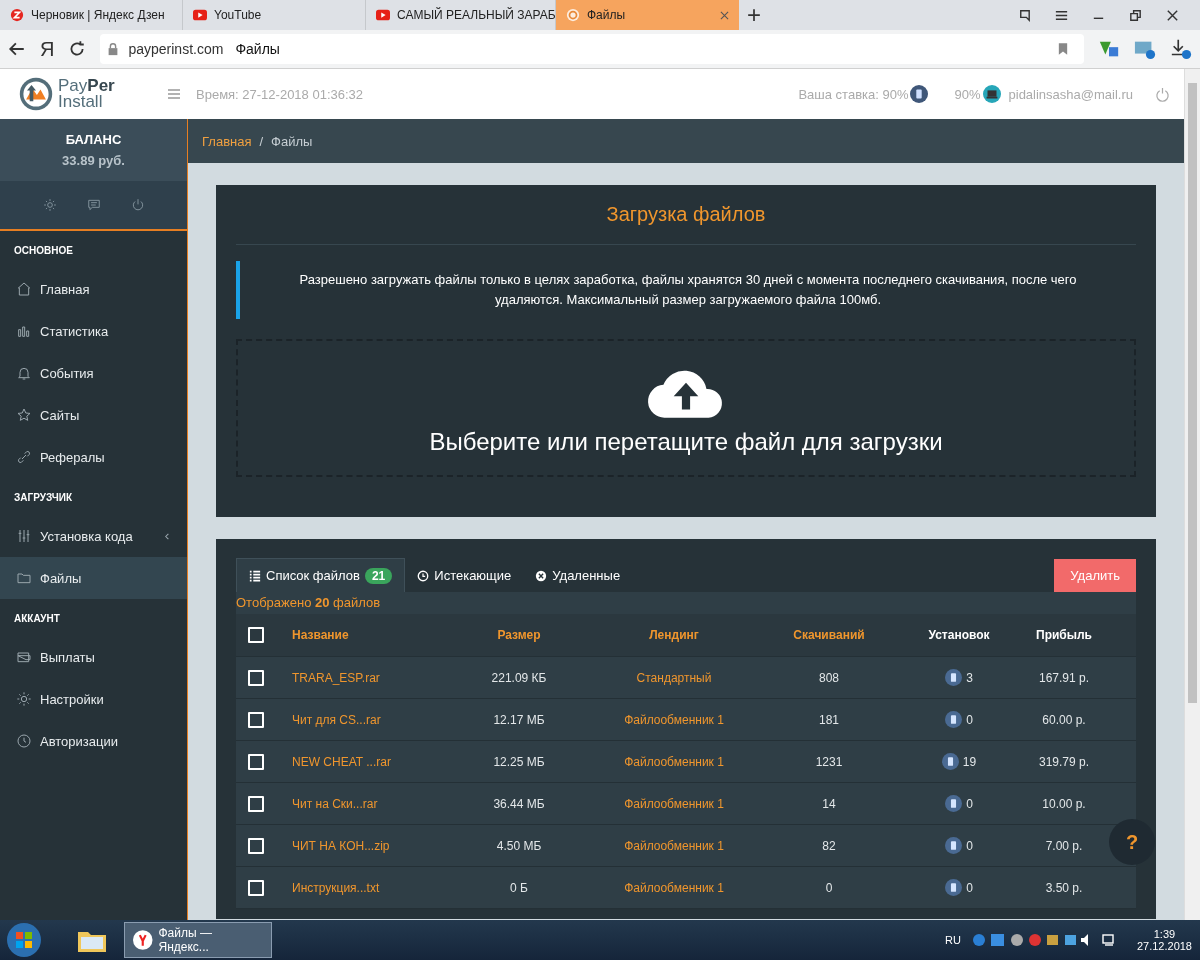 The image size is (1200, 960). Describe the element at coordinates (364, 803) in the screenshot. I see `file-name-link: Чит на Ски...rar` at that location.